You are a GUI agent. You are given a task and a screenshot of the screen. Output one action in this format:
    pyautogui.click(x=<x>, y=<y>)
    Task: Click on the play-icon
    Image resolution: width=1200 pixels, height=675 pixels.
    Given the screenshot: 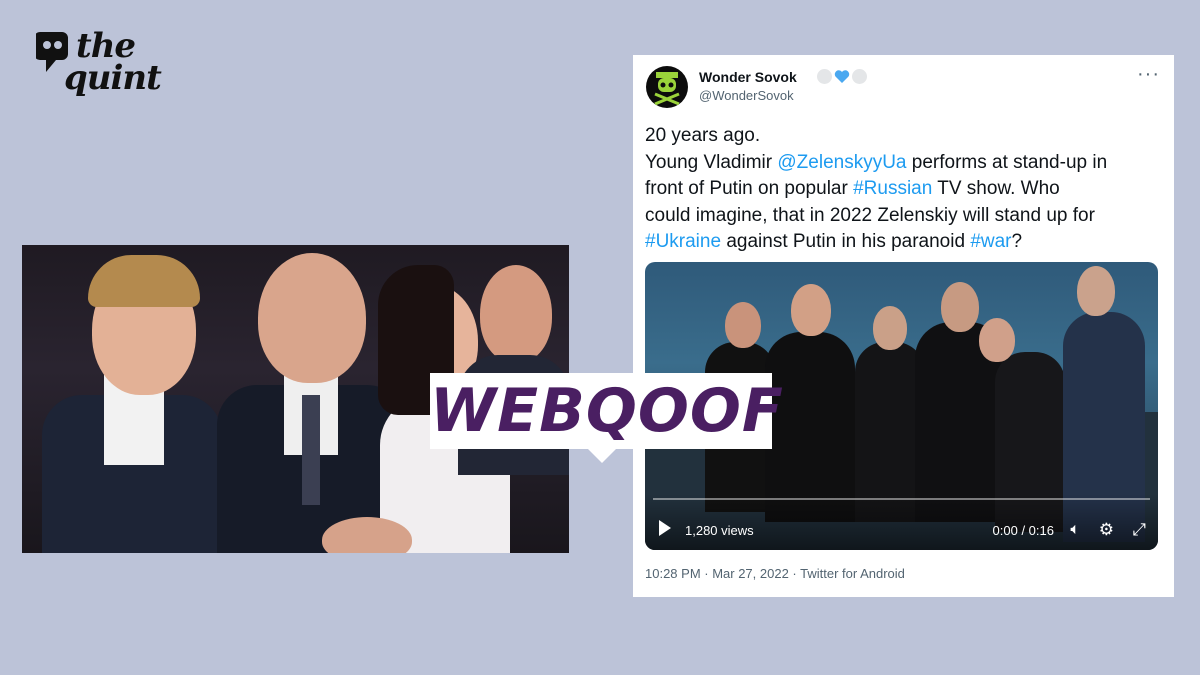 What is the action you would take?
    pyautogui.click(x=665, y=528)
    